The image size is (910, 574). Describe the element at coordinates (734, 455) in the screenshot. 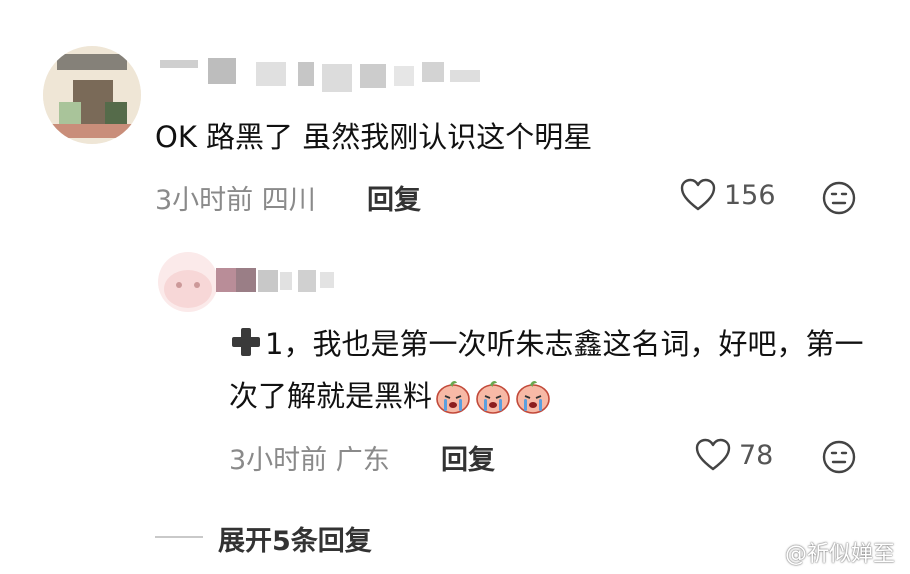

I see `reply-like-button: 78` at that location.